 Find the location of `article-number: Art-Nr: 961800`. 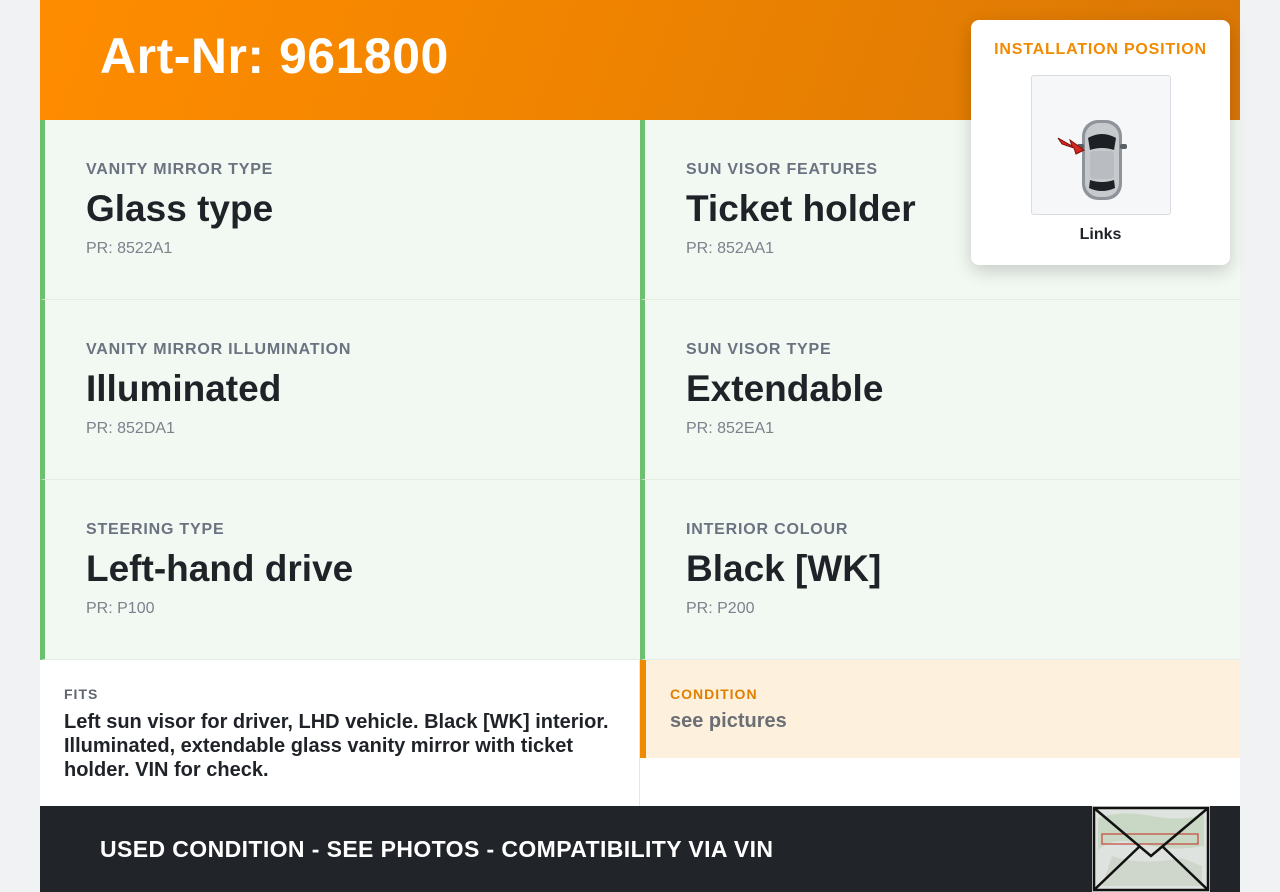

article-number: Art-Nr: 961800 is located at coordinates (274, 56).